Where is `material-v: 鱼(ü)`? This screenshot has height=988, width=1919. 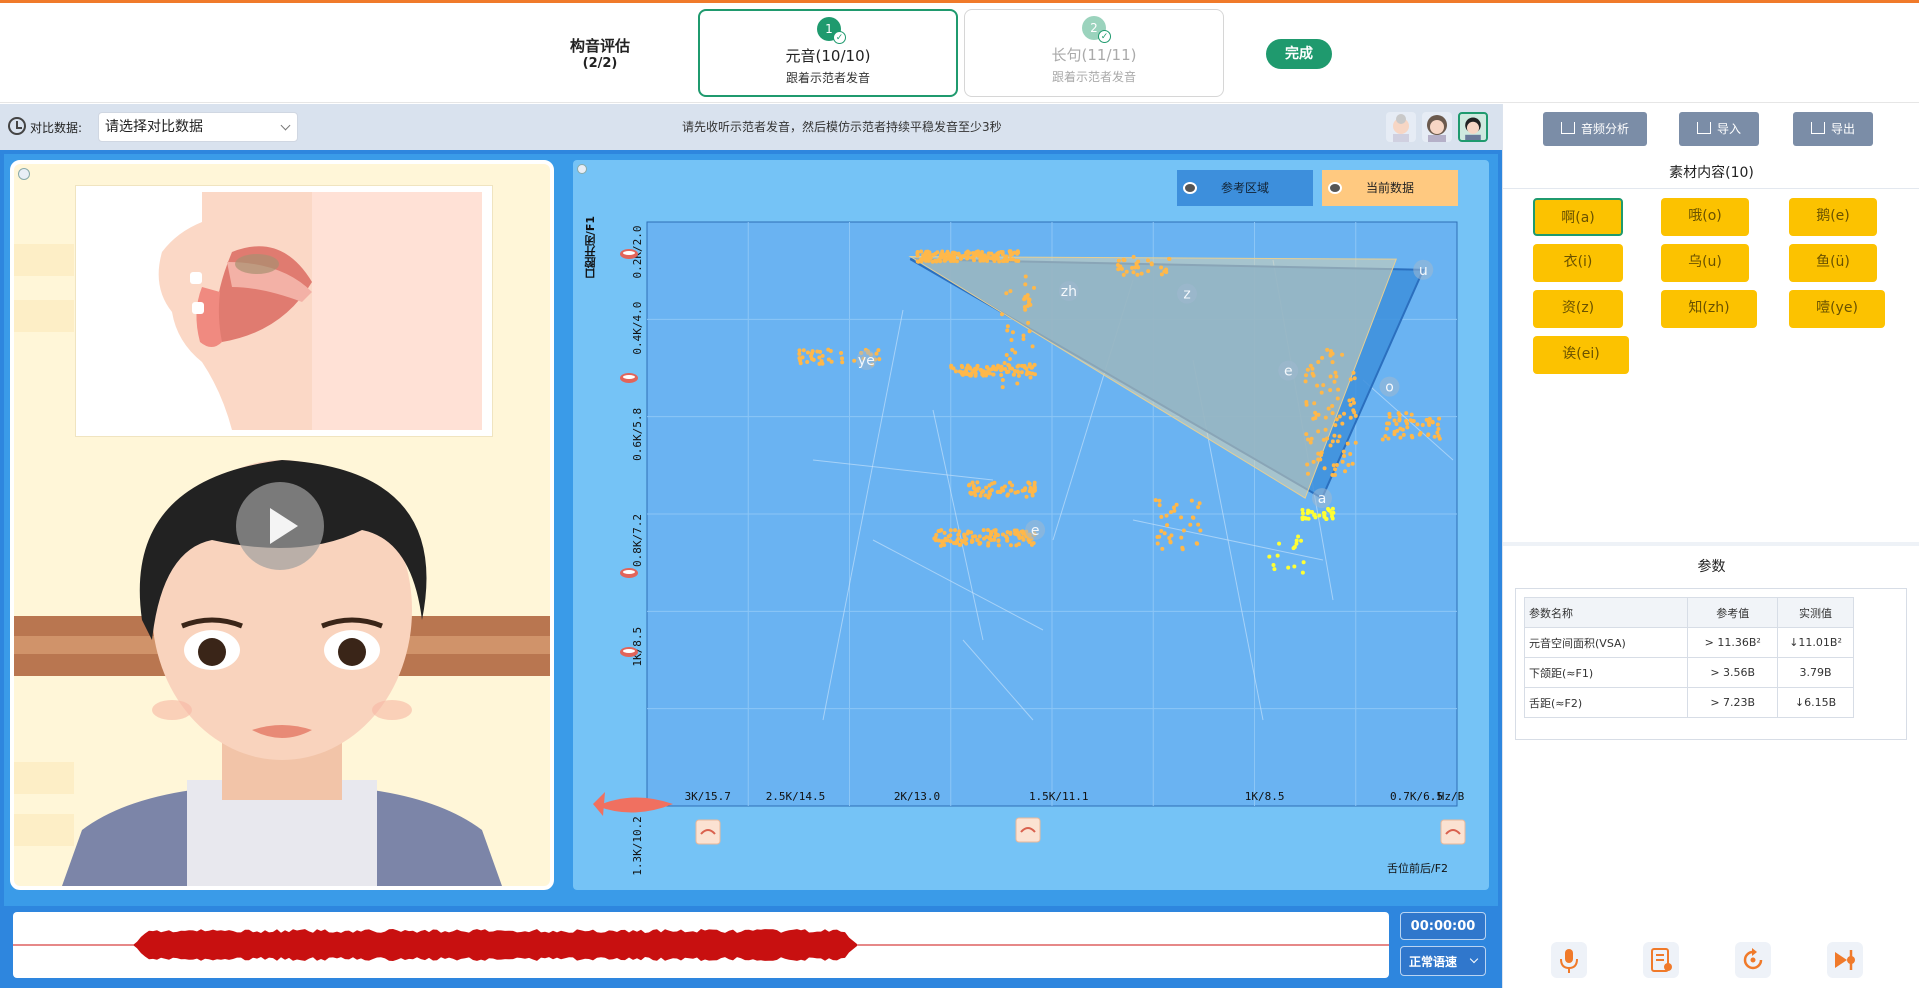 material-v: 鱼(ü) is located at coordinates (1833, 263).